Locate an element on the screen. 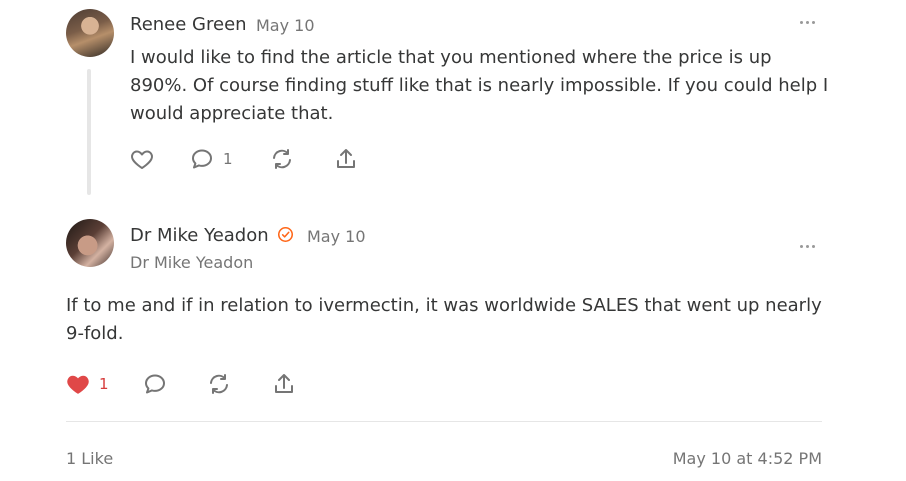 Image resolution: width=906 pixels, height=481 pixels. divider is located at coordinates (444, 421).